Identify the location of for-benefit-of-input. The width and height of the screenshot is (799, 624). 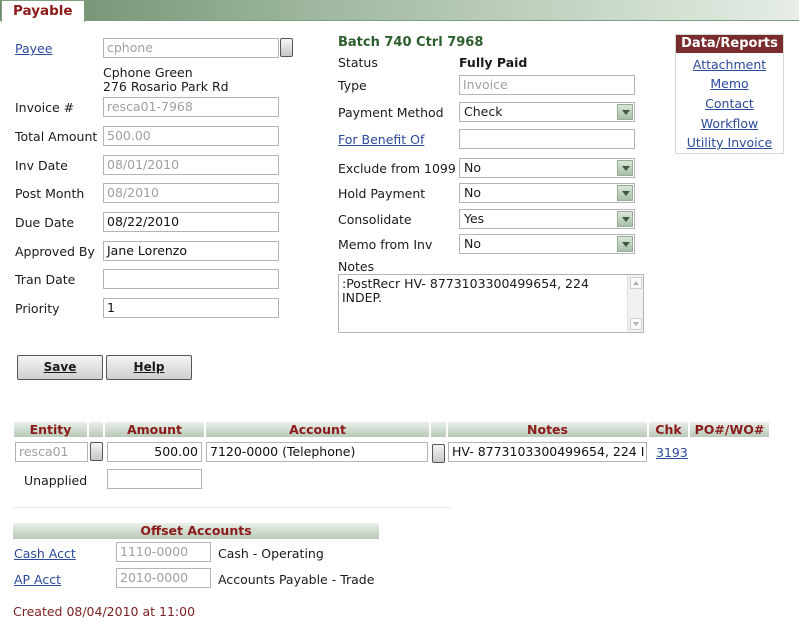
(547, 139).